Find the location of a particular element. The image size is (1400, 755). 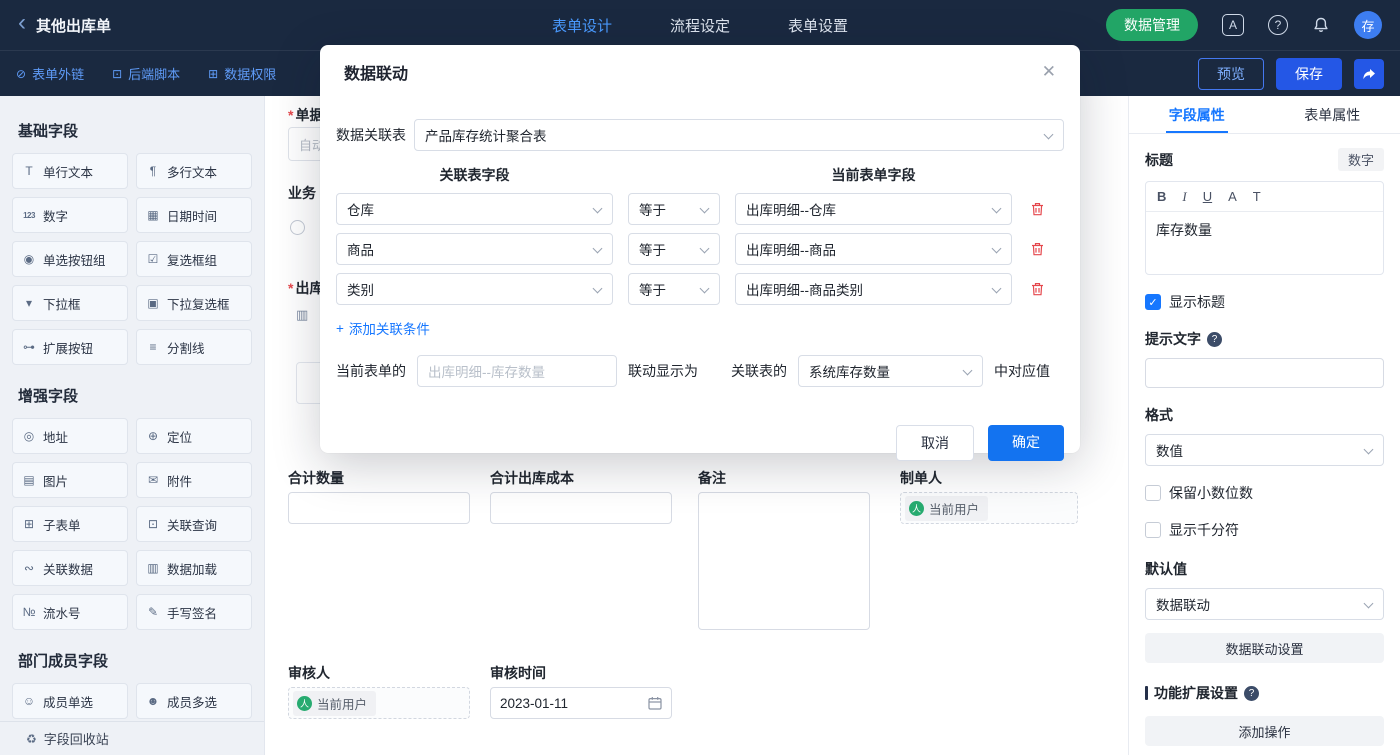

sidebar-item-radio-group: ◉ 单选按钮组 is located at coordinates (70, 259).